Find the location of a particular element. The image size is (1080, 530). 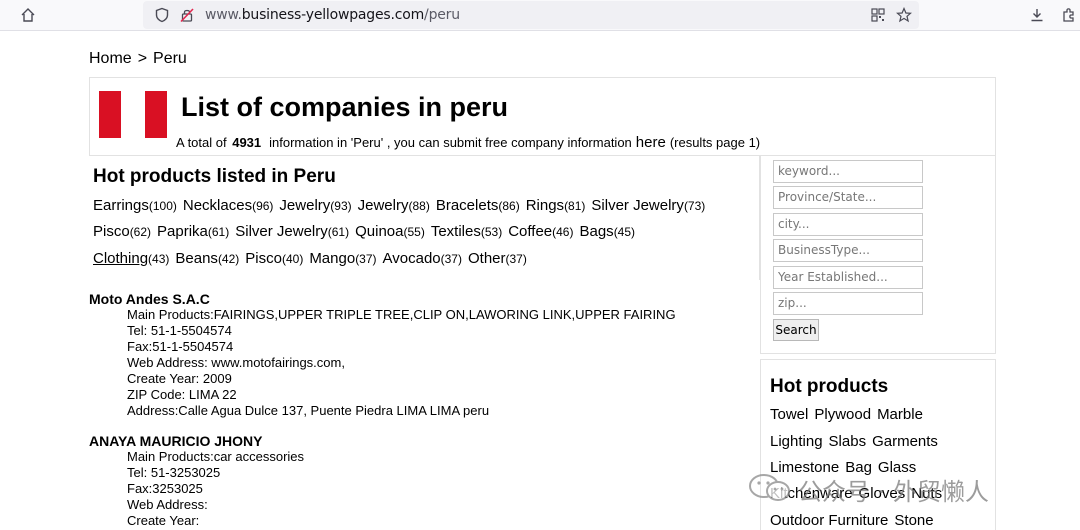

hot-product-count: (46) is located at coordinates (563, 232).